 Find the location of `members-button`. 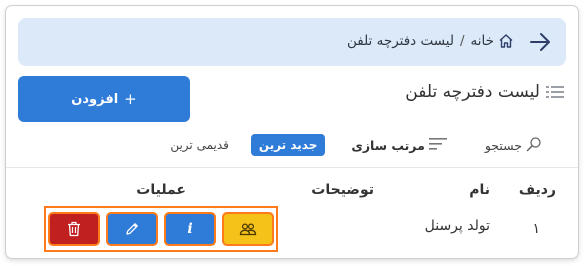

members-button is located at coordinates (248, 229).